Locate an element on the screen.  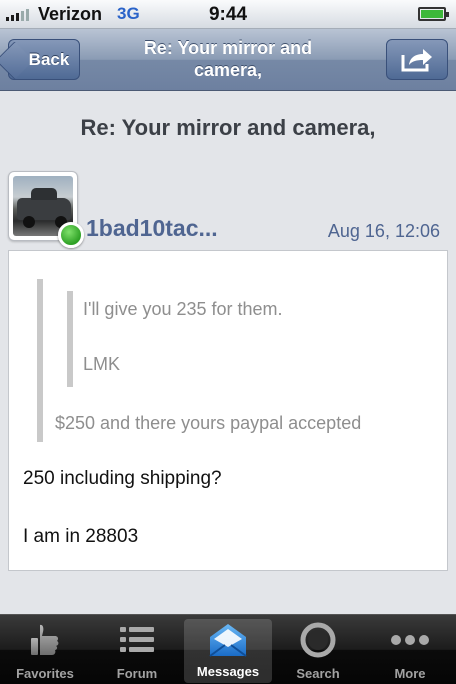
nav-title: Re: Your mirror and camera, is located at coordinates (228, 59).